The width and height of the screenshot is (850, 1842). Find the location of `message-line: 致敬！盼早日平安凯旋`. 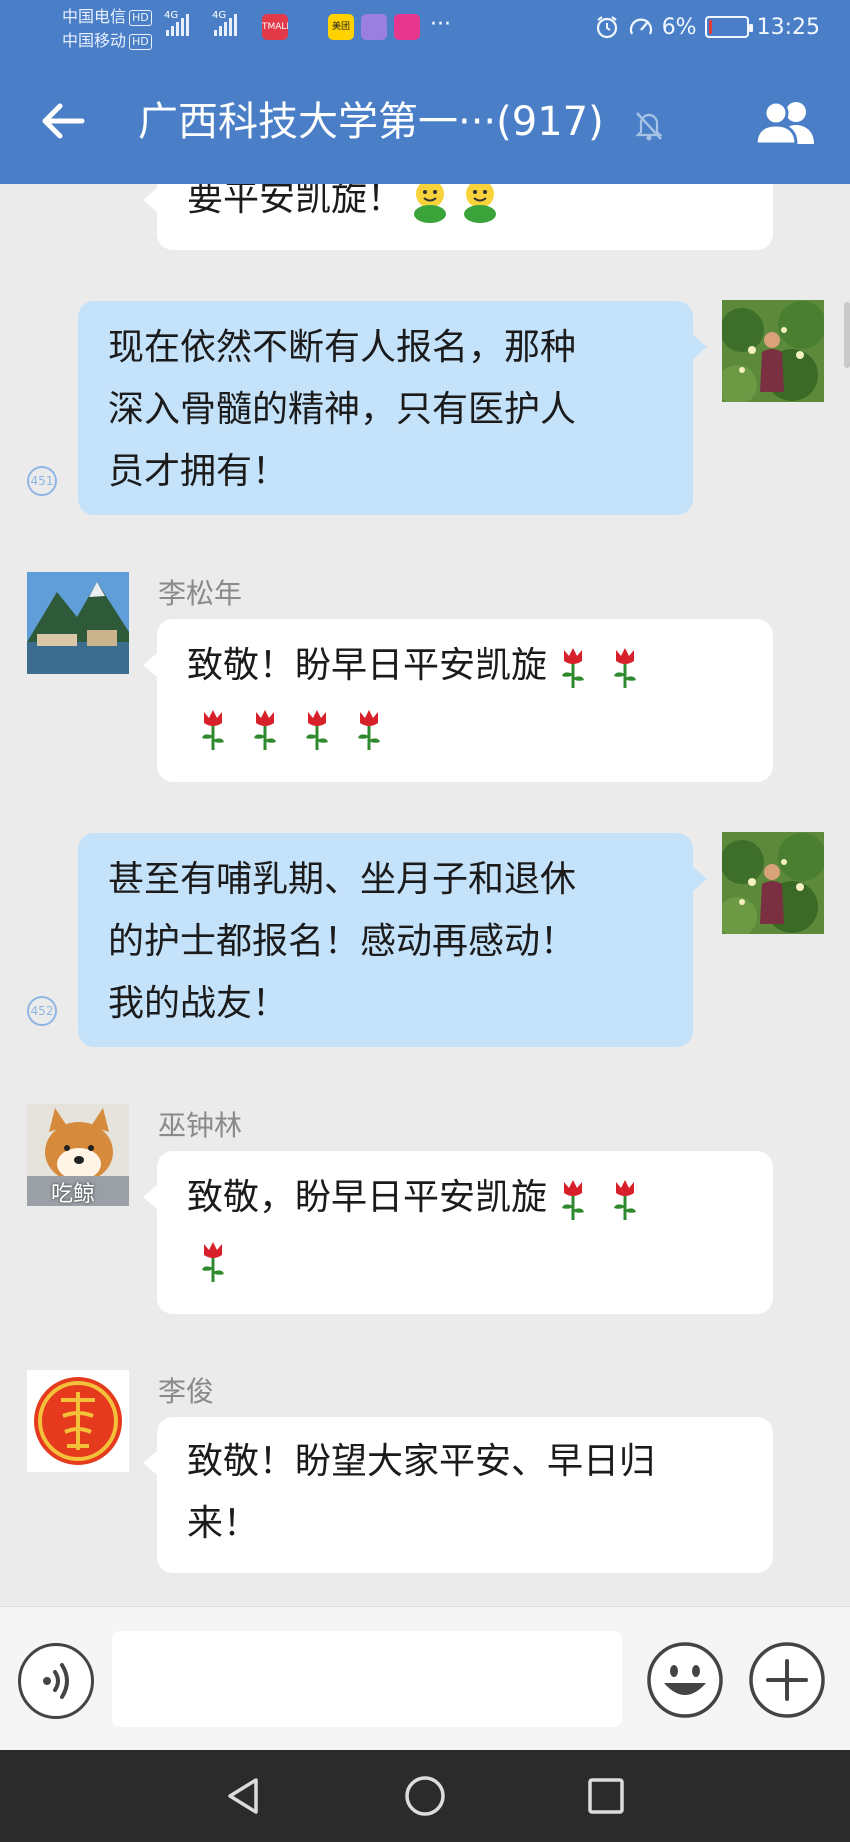

message-line: 致敬！盼早日平安凯旋 is located at coordinates (465, 666).